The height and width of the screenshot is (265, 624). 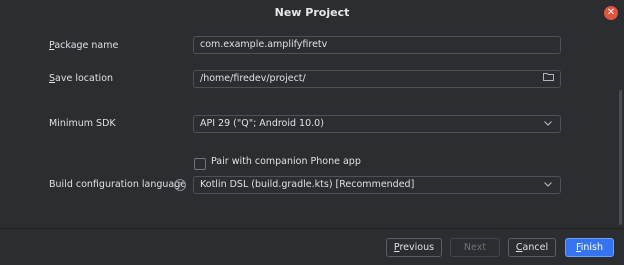 What do you see at coordinates (377, 45) in the screenshot?
I see `package-name-input: com.example.amplifyfiretv` at bounding box center [377, 45].